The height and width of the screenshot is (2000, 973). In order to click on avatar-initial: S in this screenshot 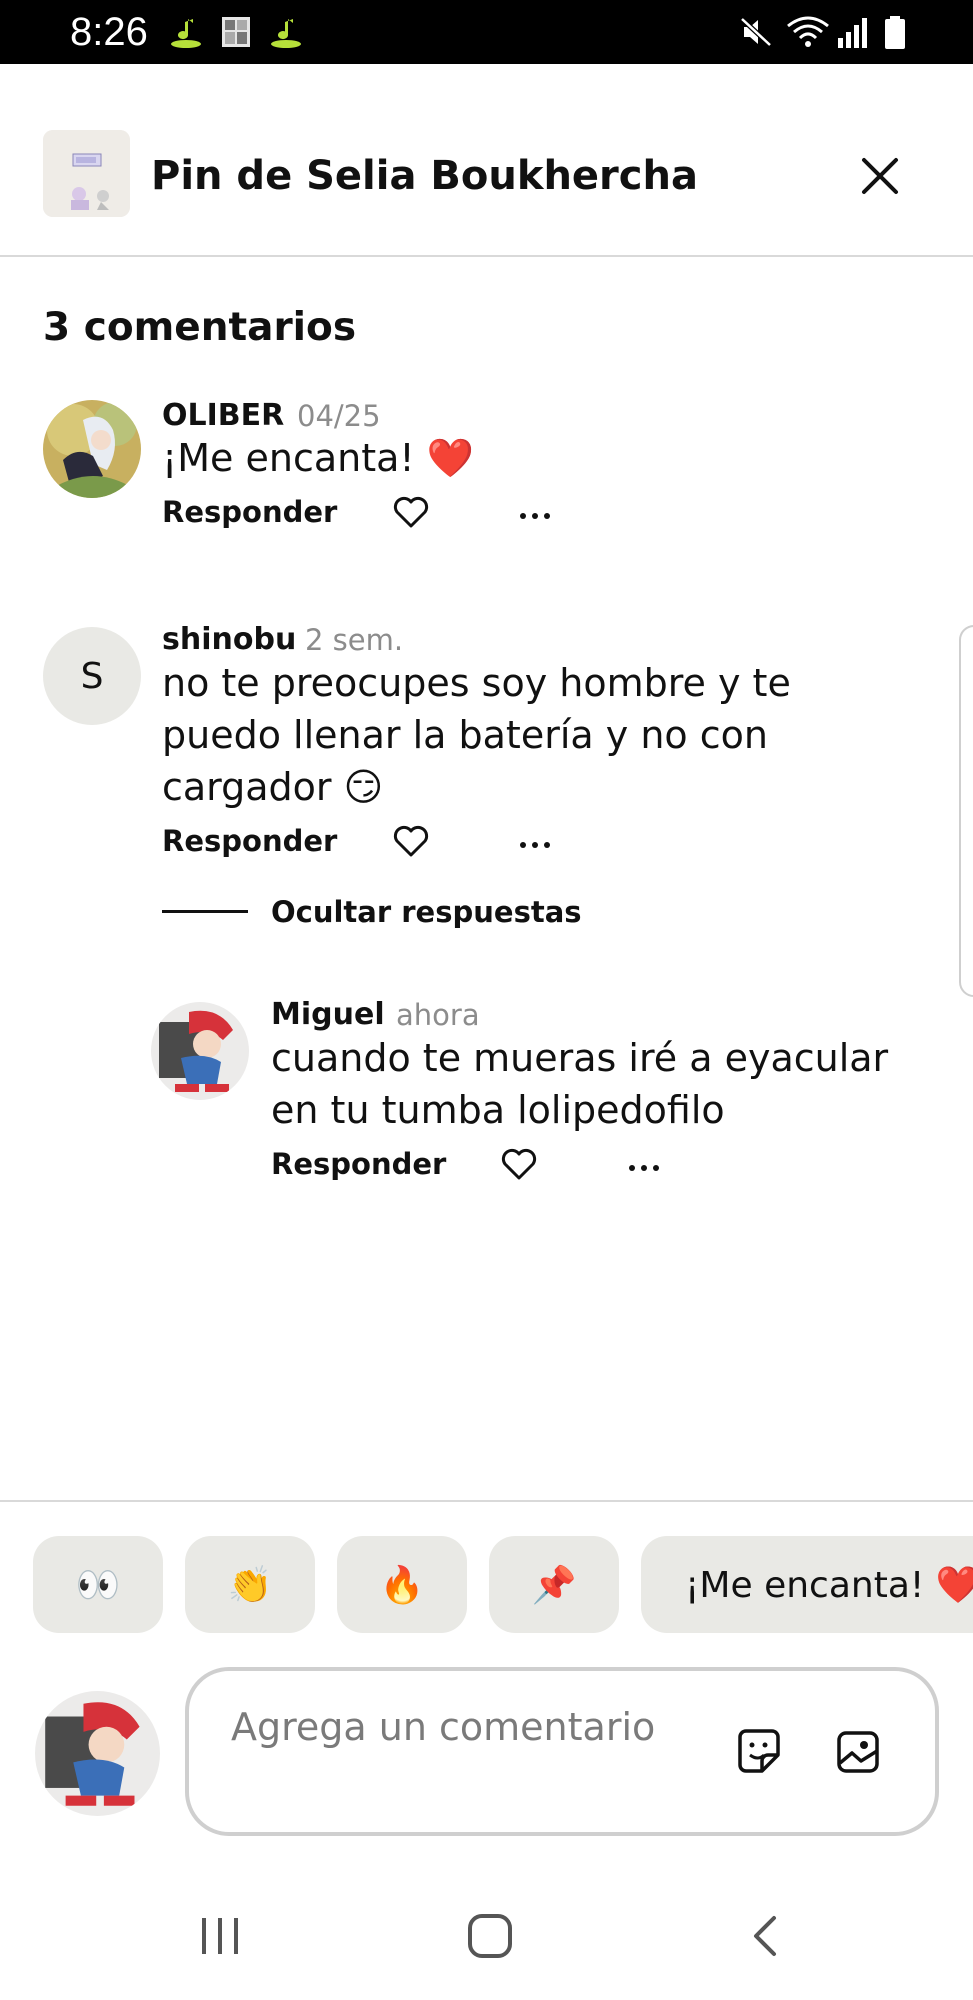, I will do `click(92, 676)`.